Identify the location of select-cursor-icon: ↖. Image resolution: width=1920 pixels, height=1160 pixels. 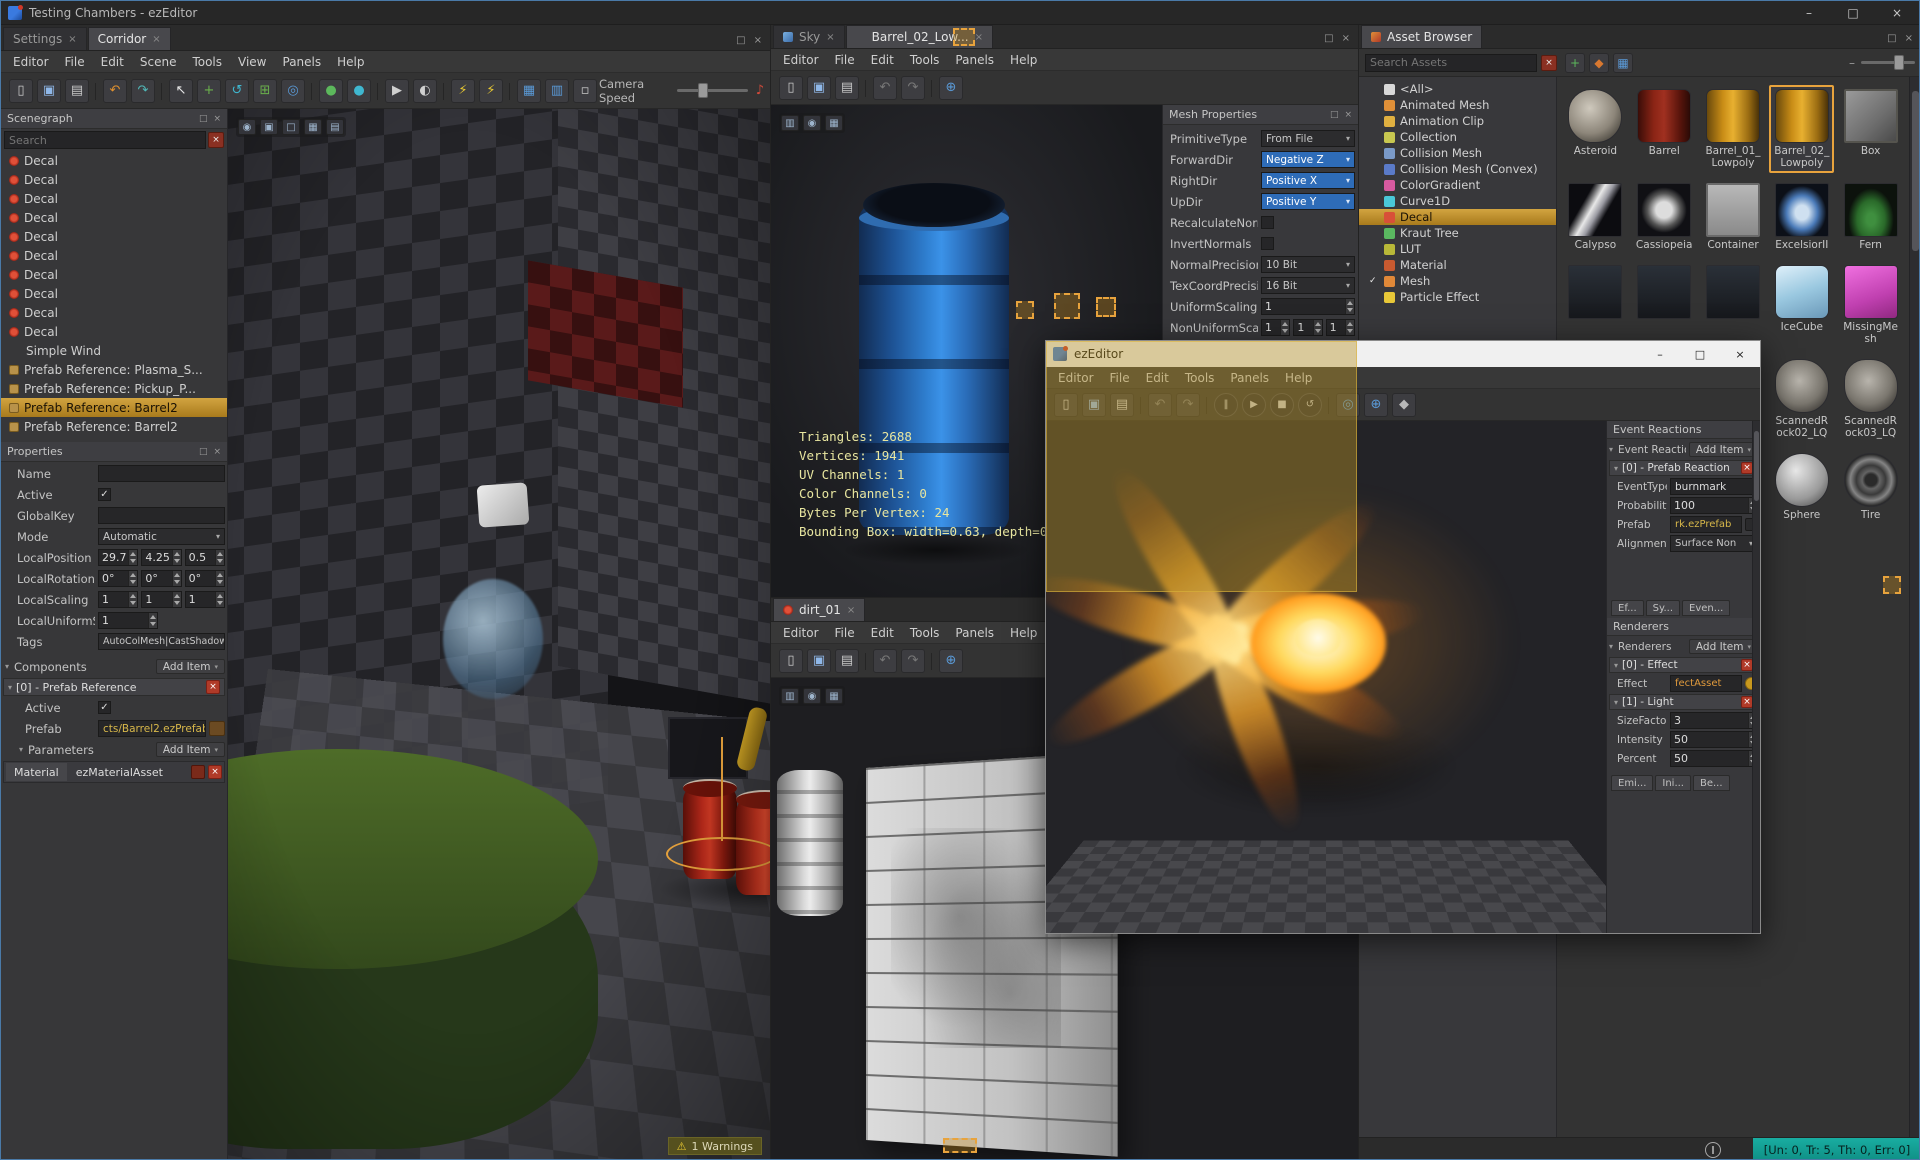
(181, 90).